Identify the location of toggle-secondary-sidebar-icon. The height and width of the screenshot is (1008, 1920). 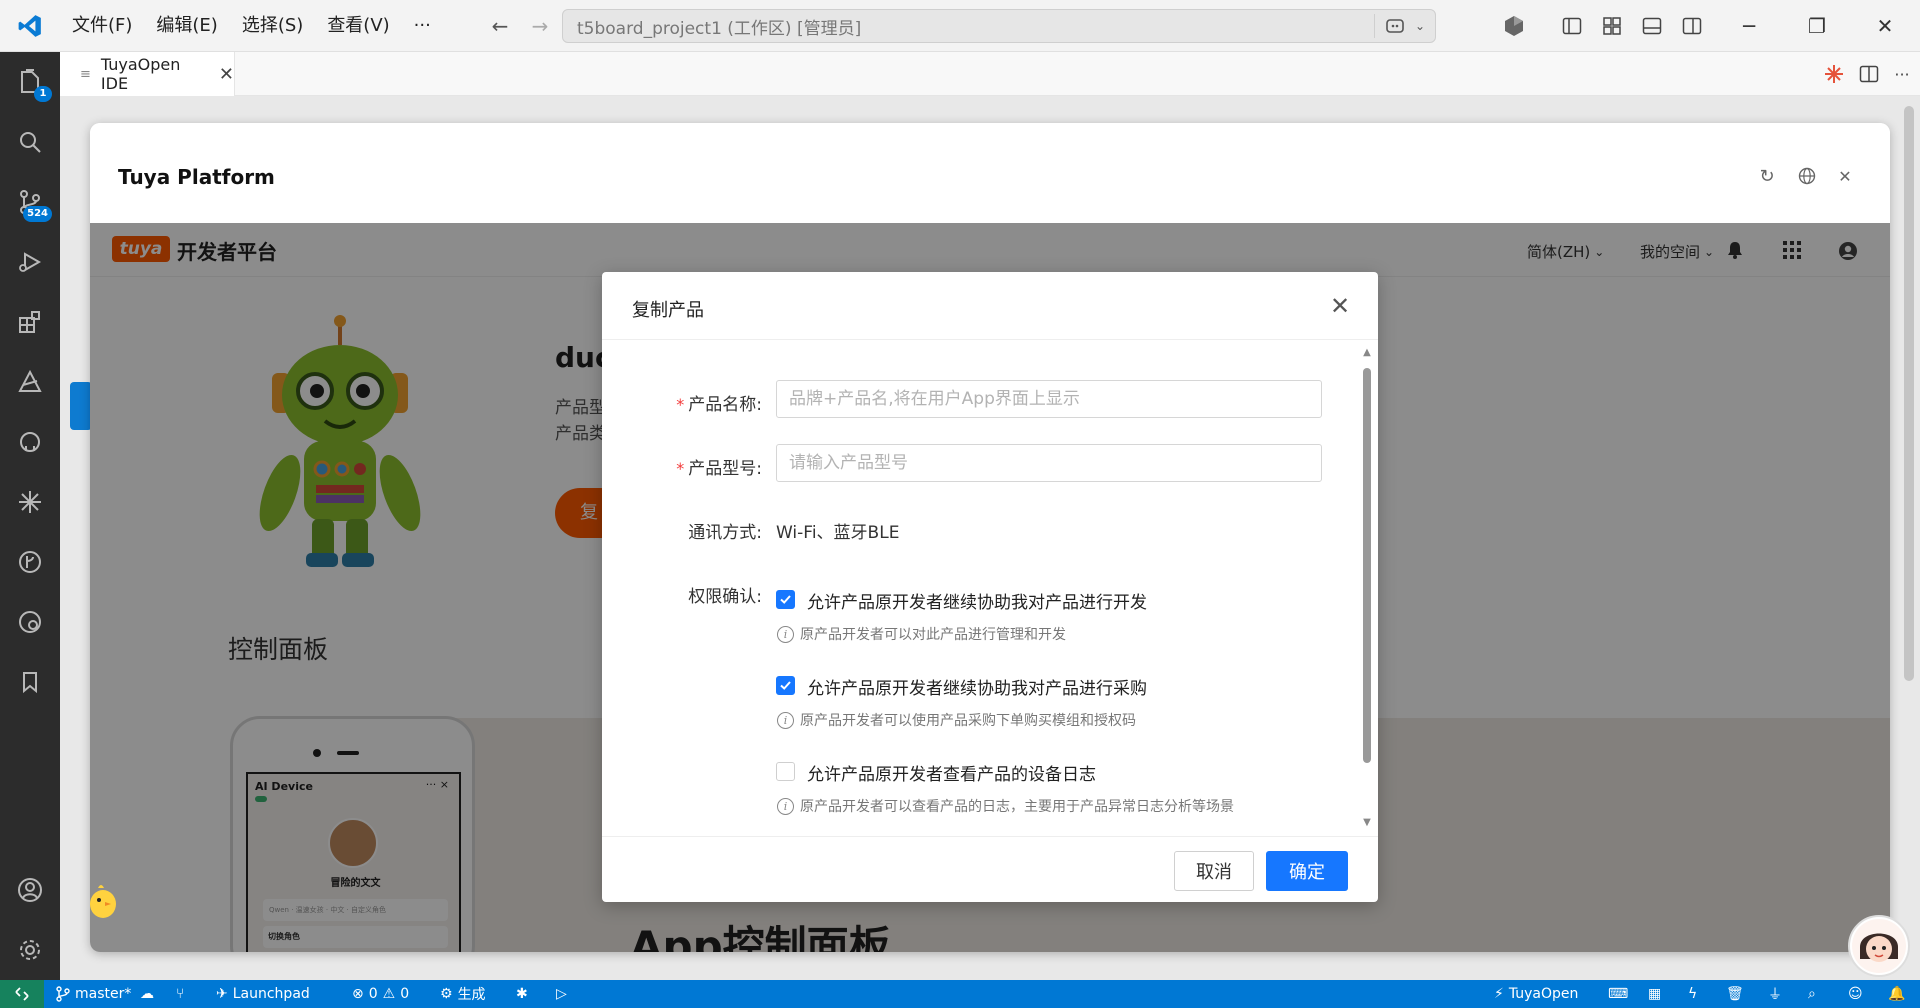
(1692, 26).